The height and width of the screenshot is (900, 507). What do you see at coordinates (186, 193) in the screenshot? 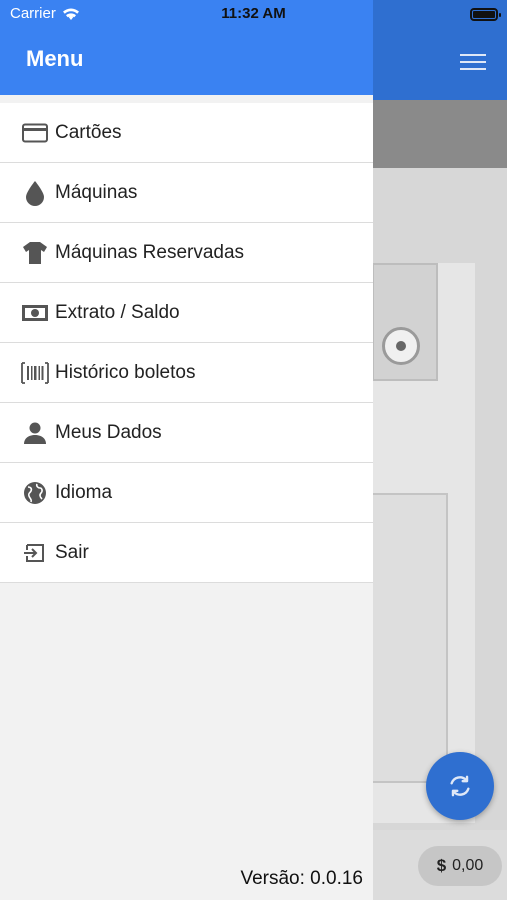
I see `menu-item-maquinas: Máquinas` at bounding box center [186, 193].